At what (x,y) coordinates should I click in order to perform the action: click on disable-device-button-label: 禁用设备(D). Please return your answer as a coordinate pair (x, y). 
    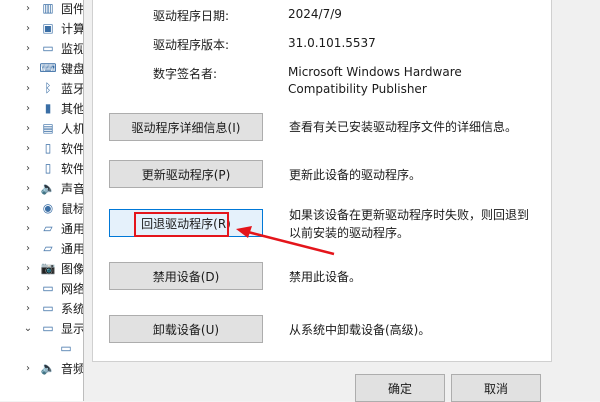
    Looking at the image, I should click on (186, 276).